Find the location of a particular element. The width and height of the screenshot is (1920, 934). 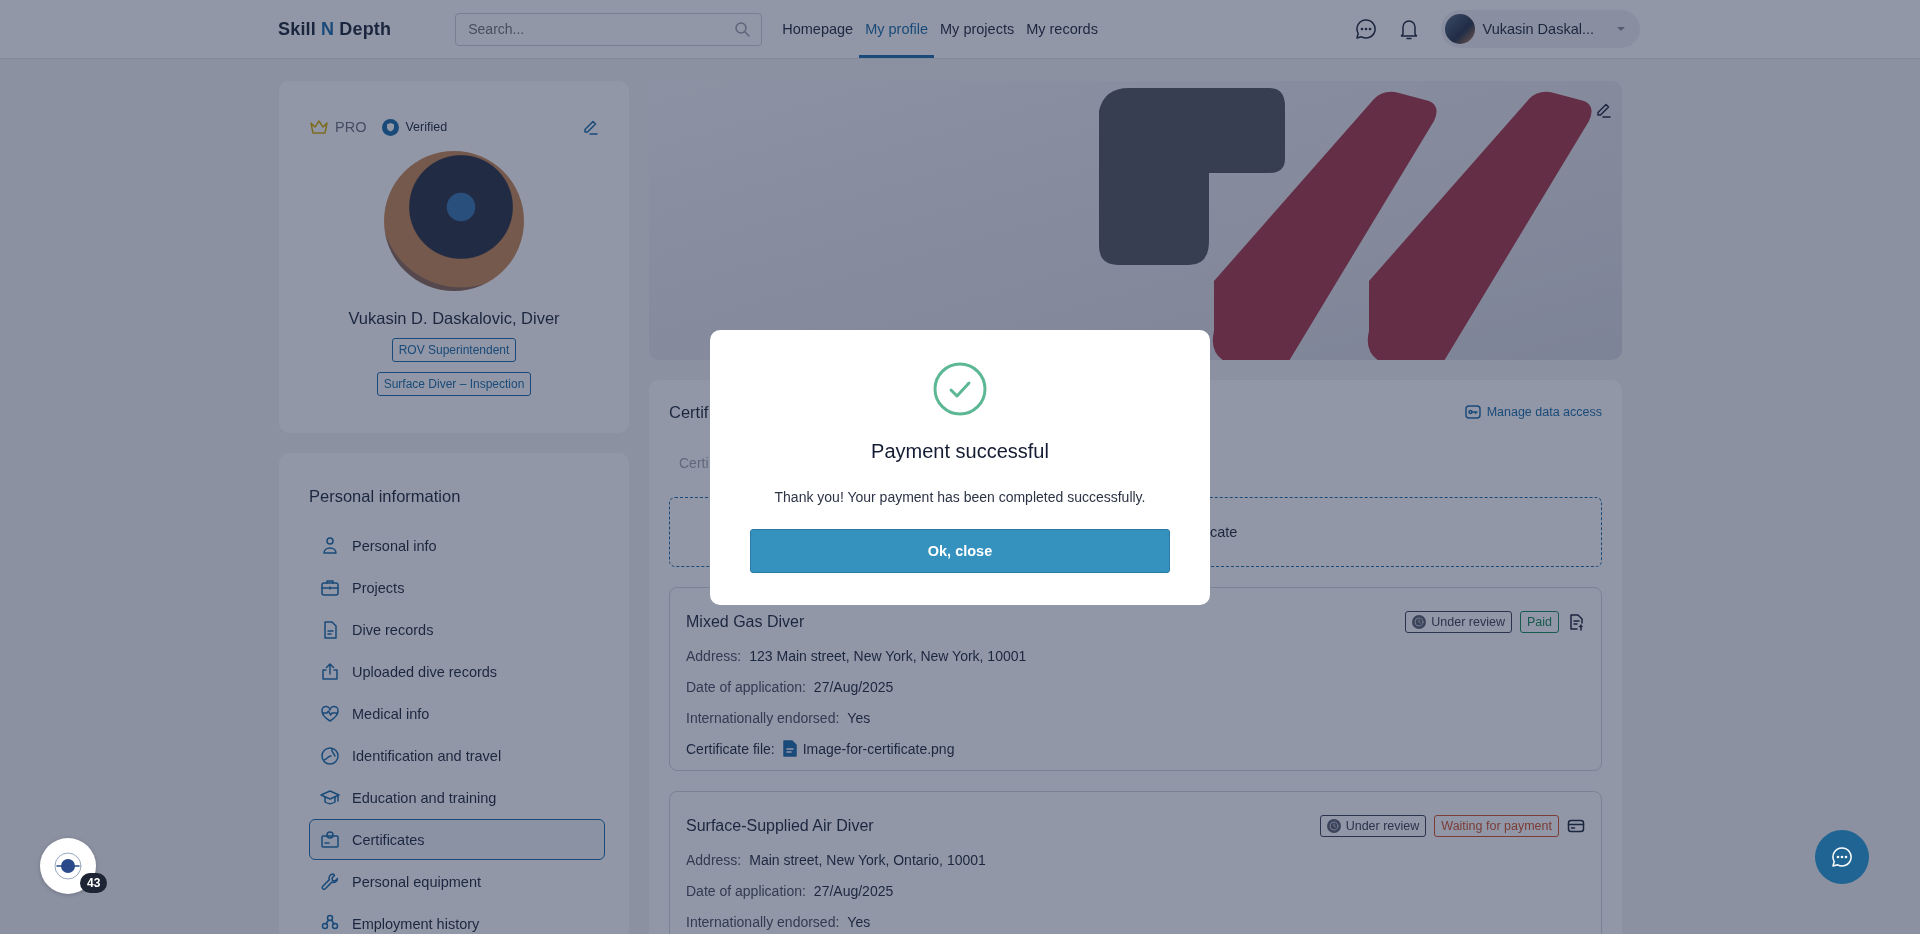

sidebar-item: Personal info is located at coordinates (457, 545).